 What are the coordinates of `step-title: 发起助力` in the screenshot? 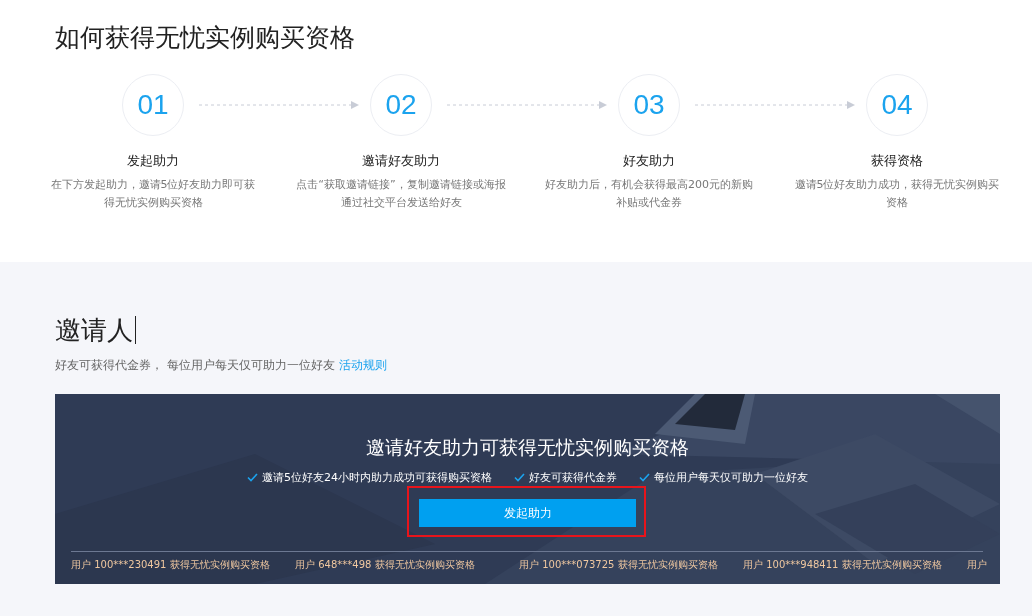 It's located at (153, 161).